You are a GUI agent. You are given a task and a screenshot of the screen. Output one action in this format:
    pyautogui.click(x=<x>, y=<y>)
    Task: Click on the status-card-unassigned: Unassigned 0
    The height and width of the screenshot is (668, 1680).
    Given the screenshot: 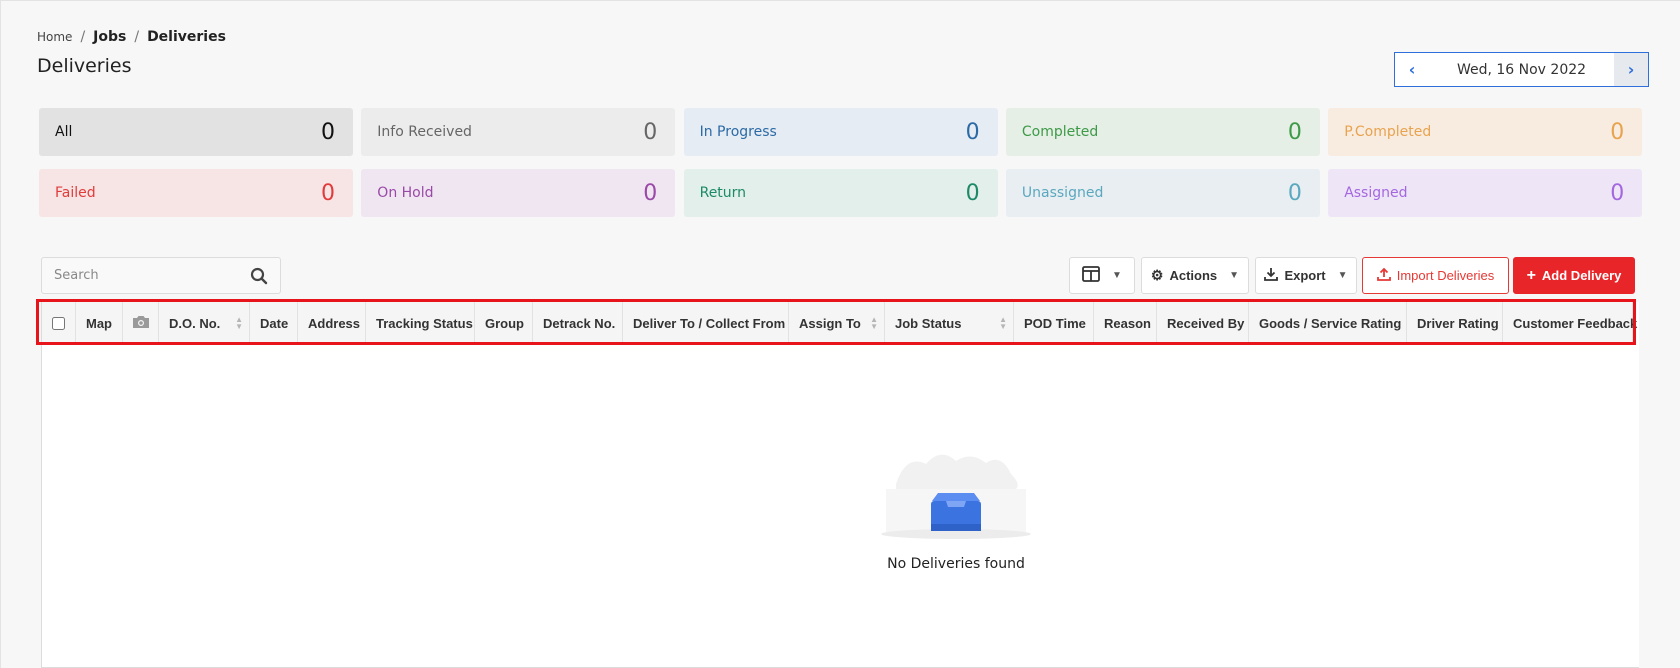 What is the action you would take?
    pyautogui.click(x=1162, y=193)
    